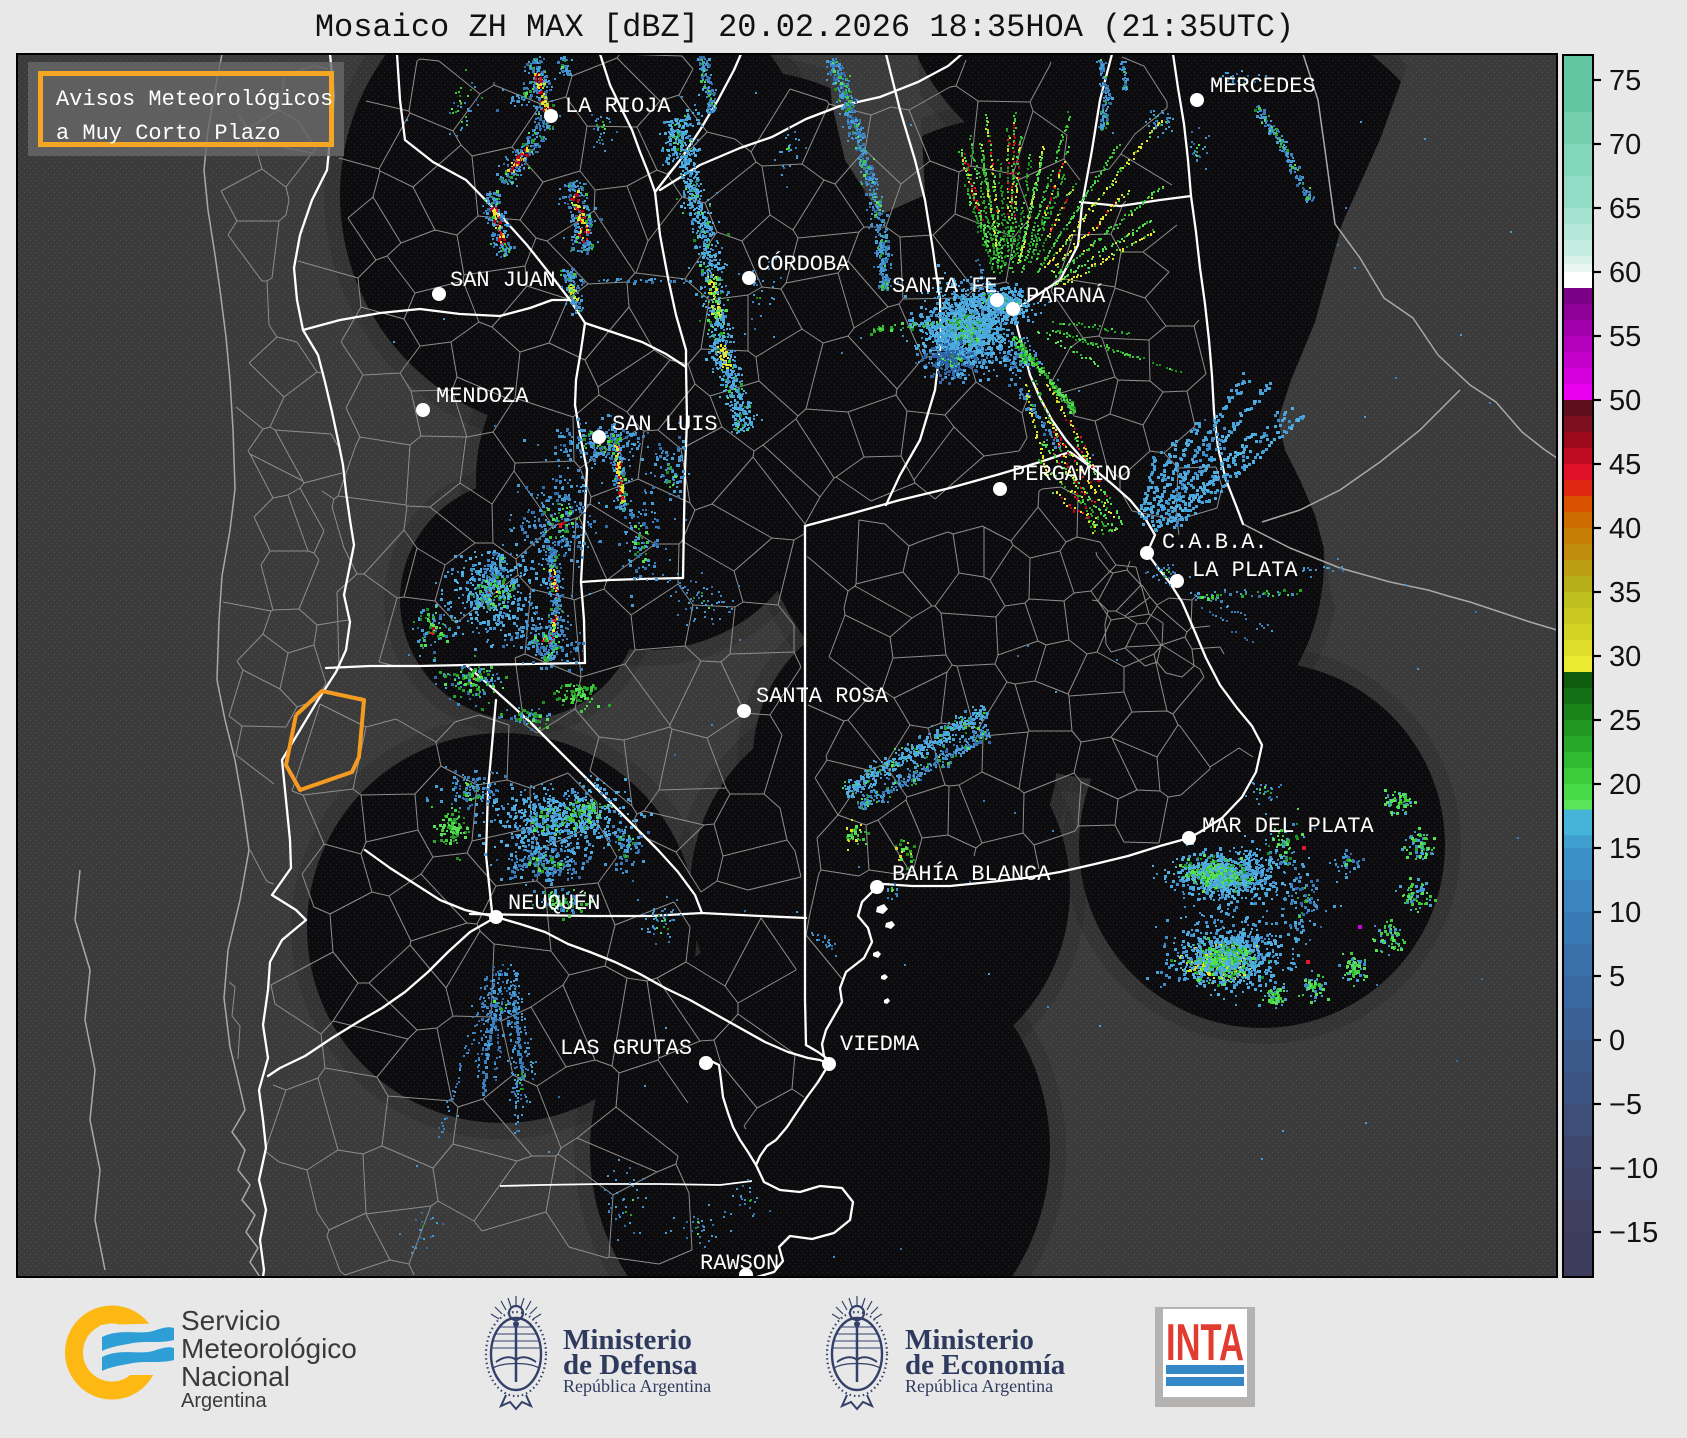 This screenshot has height=1438, width=1687. What do you see at coordinates (1625, 529) in the screenshot?
I see `svg-text: 40` at bounding box center [1625, 529].